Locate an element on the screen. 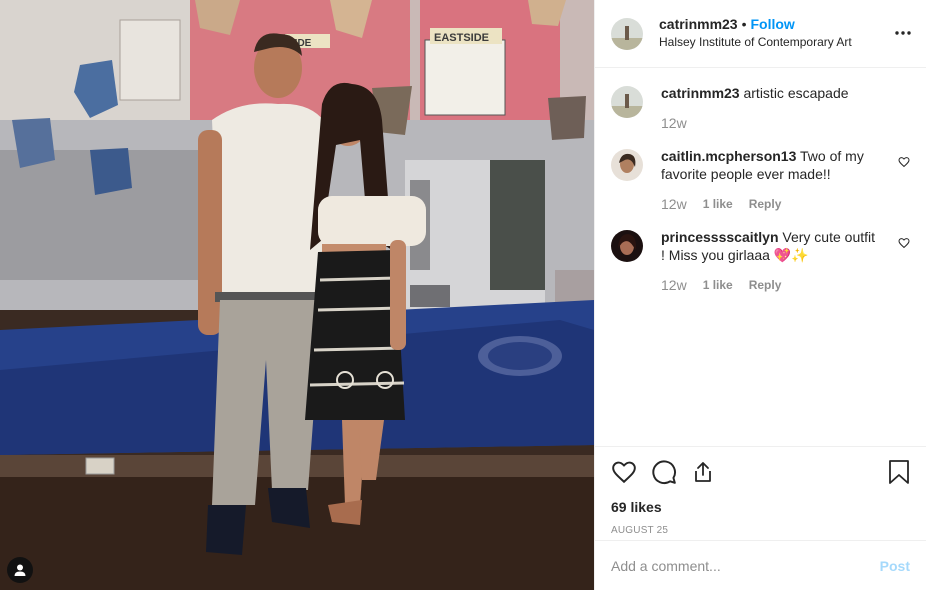 The image size is (926, 590). post-date: AUGUST 25 is located at coordinates (760, 530).